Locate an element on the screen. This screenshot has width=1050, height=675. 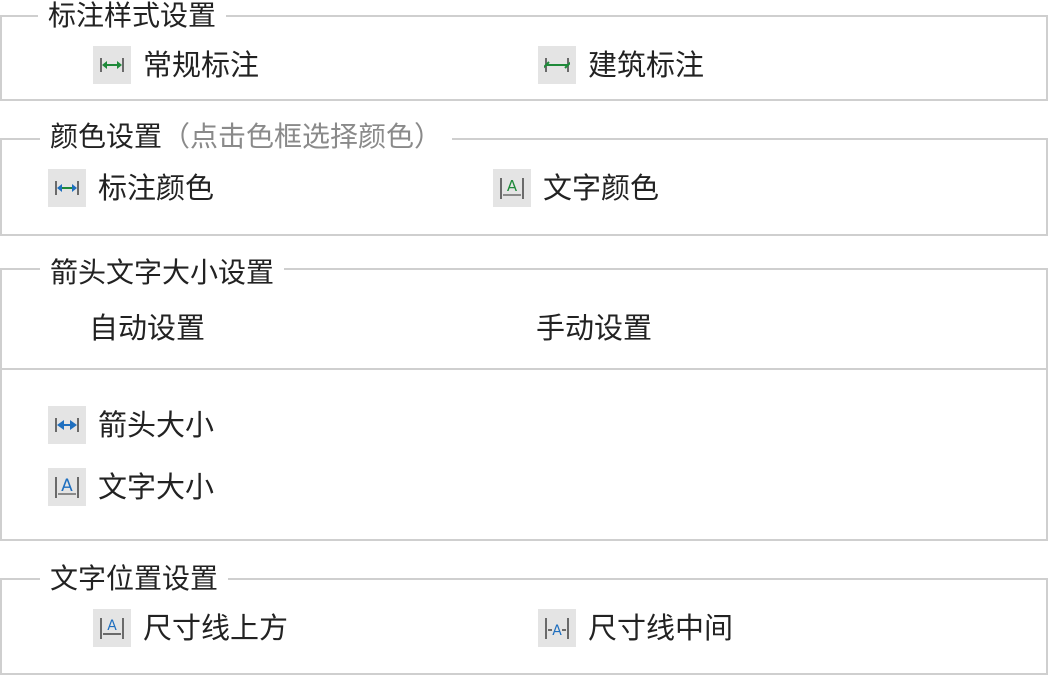
architectural-dimension-icon is located at coordinates (557, 65).